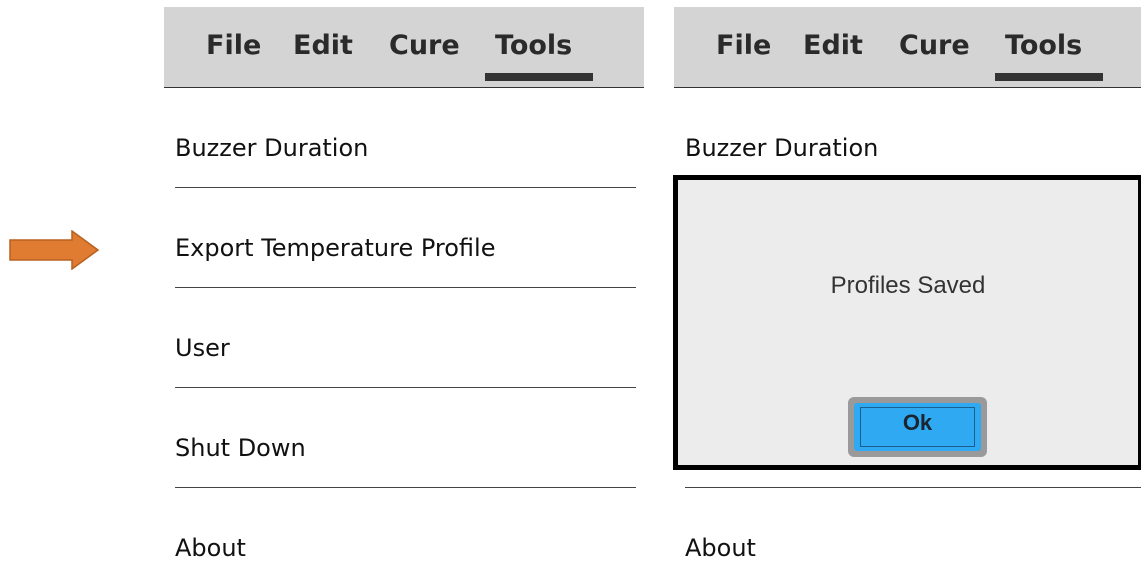 Image resolution: width=1141 pixels, height=586 pixels. What do you see at coordinates (908, 285) in the screenshot?
I see `dialog-message: Profiles Saved` at bounding box center [908, 285].